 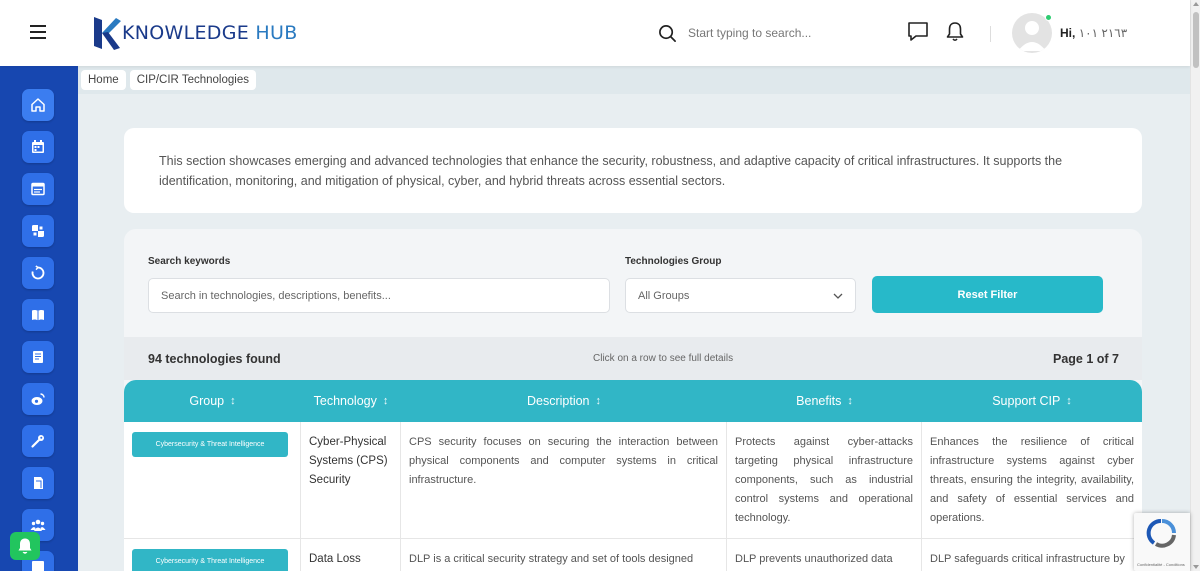 What do you see at coordinates (351, 480) in the screenshot?
I see `cell-technology: Cyber-Physical Systems (CPS) Security` at bounding box center [351, 480].